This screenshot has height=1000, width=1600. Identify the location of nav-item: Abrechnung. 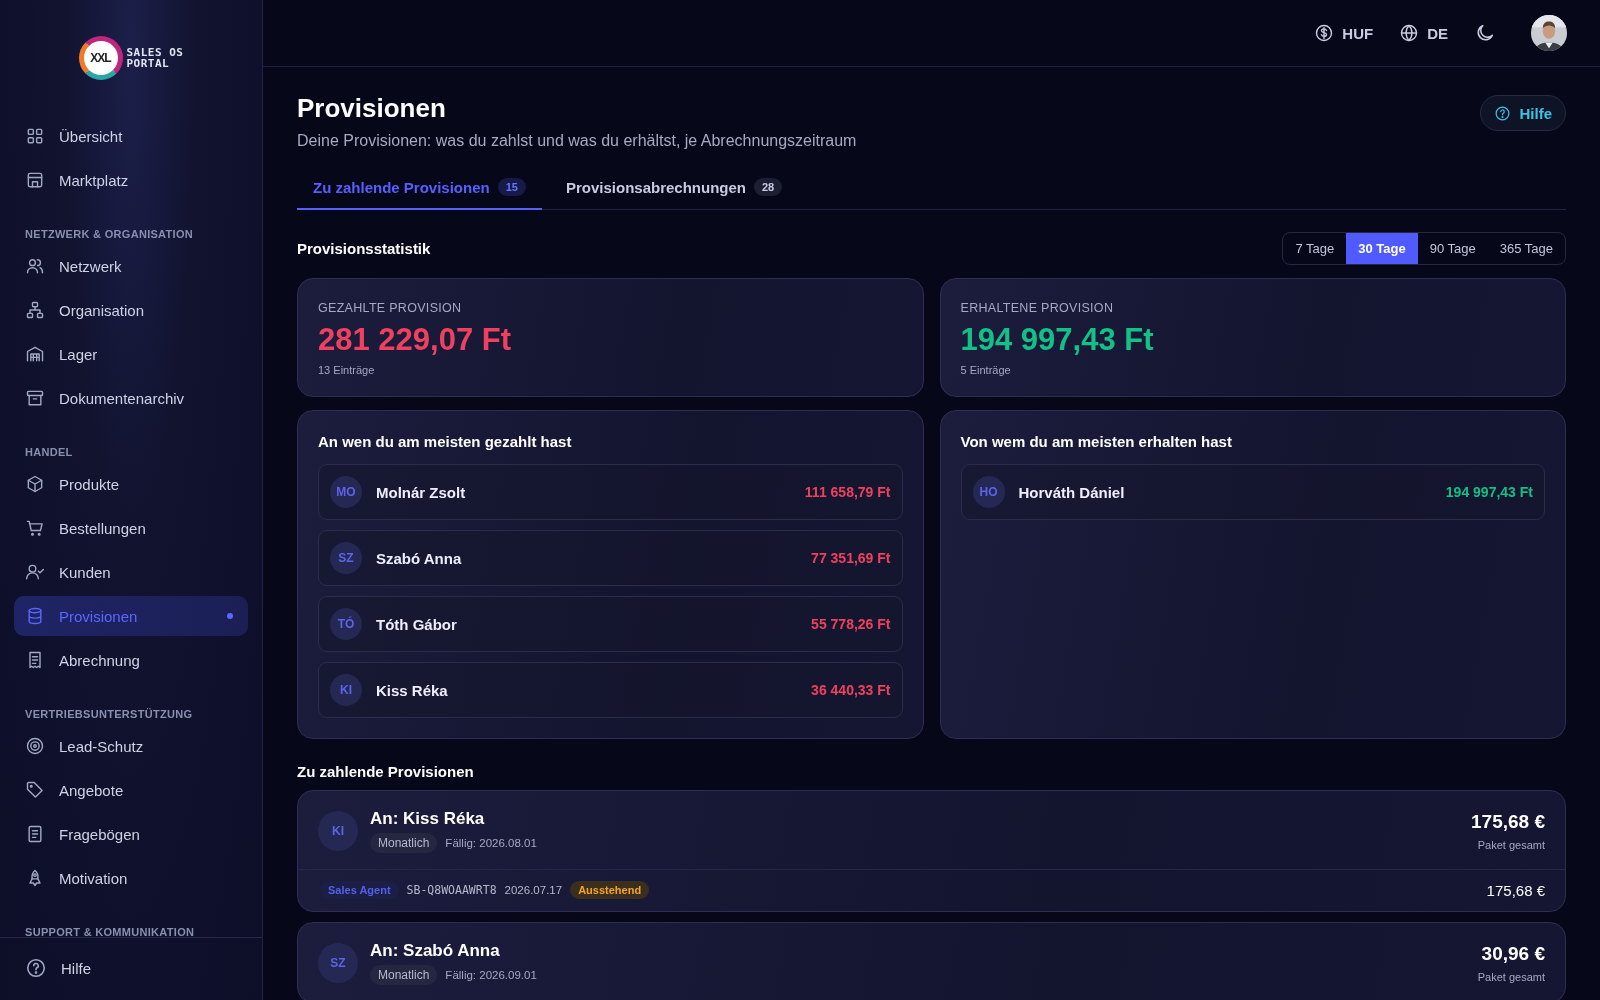
(131, 660).